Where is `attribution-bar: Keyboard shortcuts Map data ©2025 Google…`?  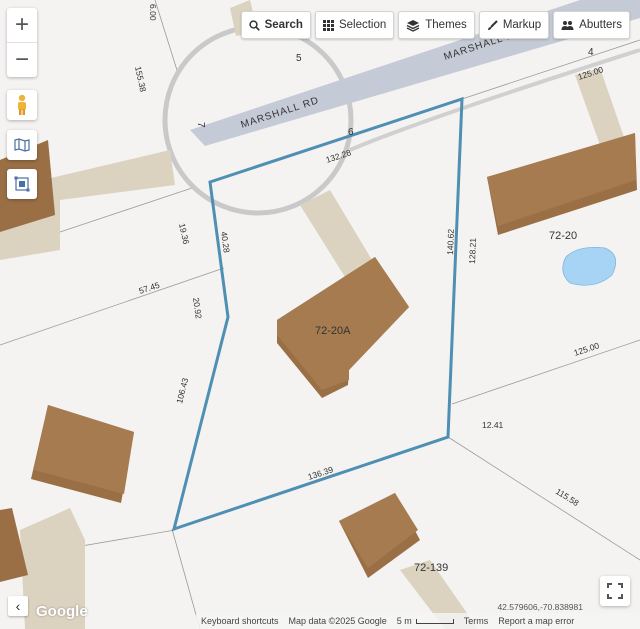 attribution-bar: Keyboard shortcuts Map data ©2025 Google… is located at coordinates (418, 621).